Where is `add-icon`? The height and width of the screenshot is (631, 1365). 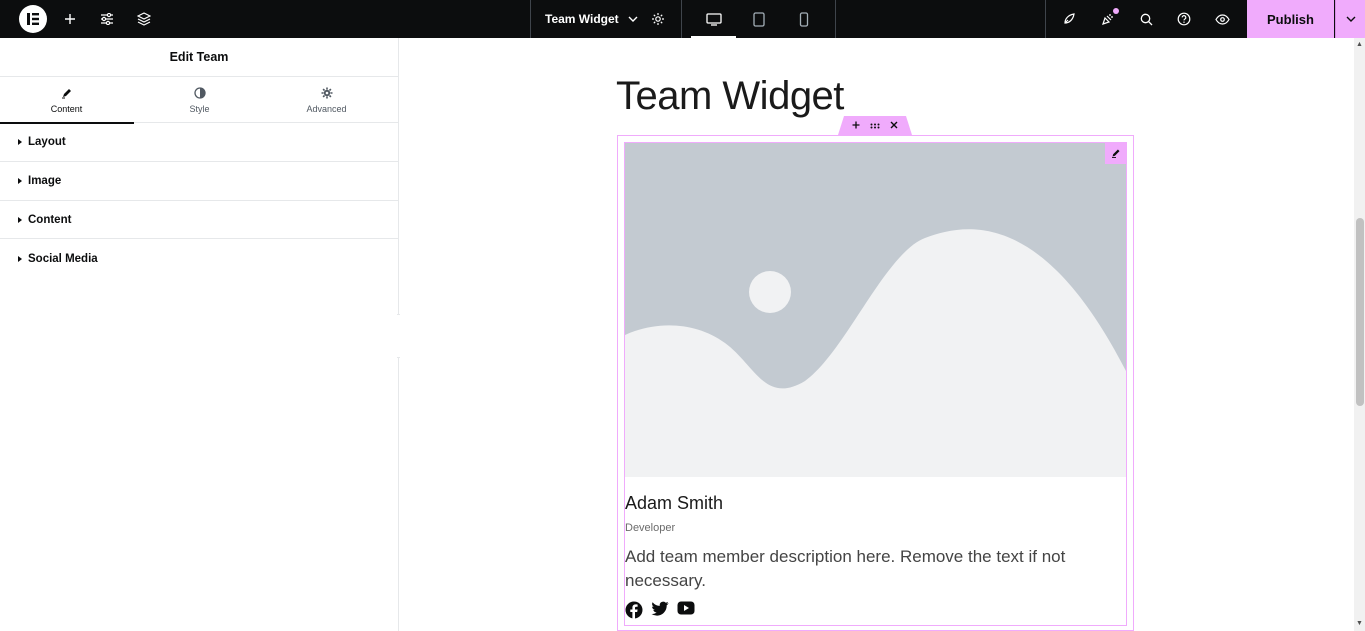
add-icon is located at coordinates (856, 126).